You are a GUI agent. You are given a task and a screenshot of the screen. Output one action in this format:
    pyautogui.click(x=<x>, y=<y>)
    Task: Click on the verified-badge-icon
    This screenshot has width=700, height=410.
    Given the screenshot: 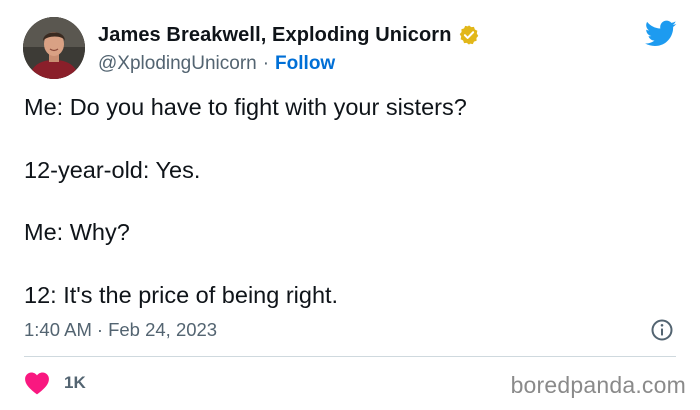 What is the action you would take?
    pyautogui.click(x=468, y=35)
    